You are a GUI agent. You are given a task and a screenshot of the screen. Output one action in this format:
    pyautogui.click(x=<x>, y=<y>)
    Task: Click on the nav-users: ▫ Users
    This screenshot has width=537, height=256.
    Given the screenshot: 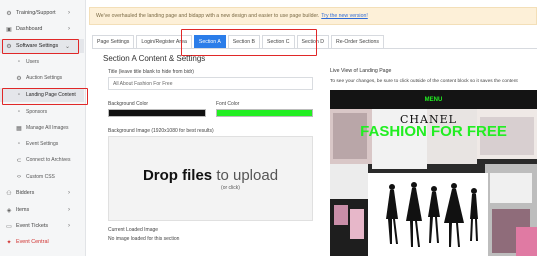 What is the action you would take?
    pyautogui.click(x=42, y=62)
    